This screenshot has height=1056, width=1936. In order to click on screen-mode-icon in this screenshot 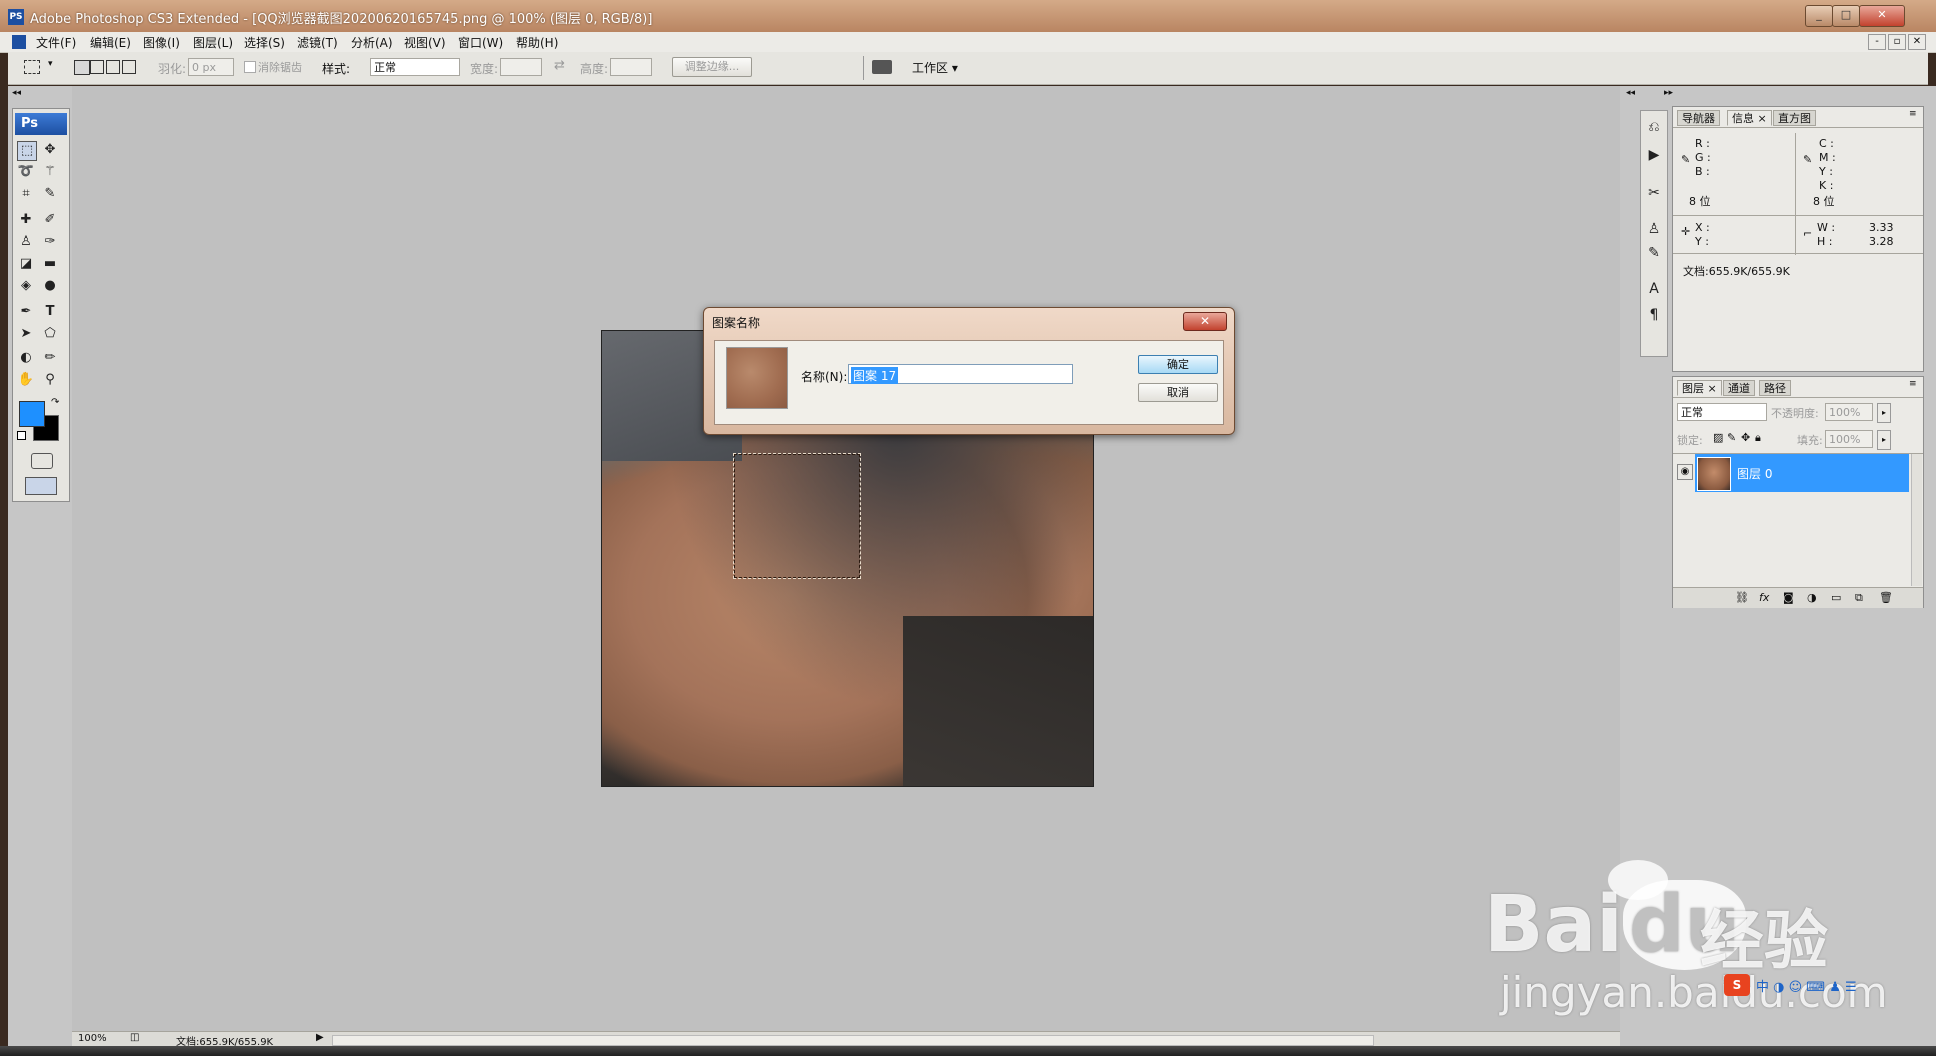, I will do `click(41, 486)`.